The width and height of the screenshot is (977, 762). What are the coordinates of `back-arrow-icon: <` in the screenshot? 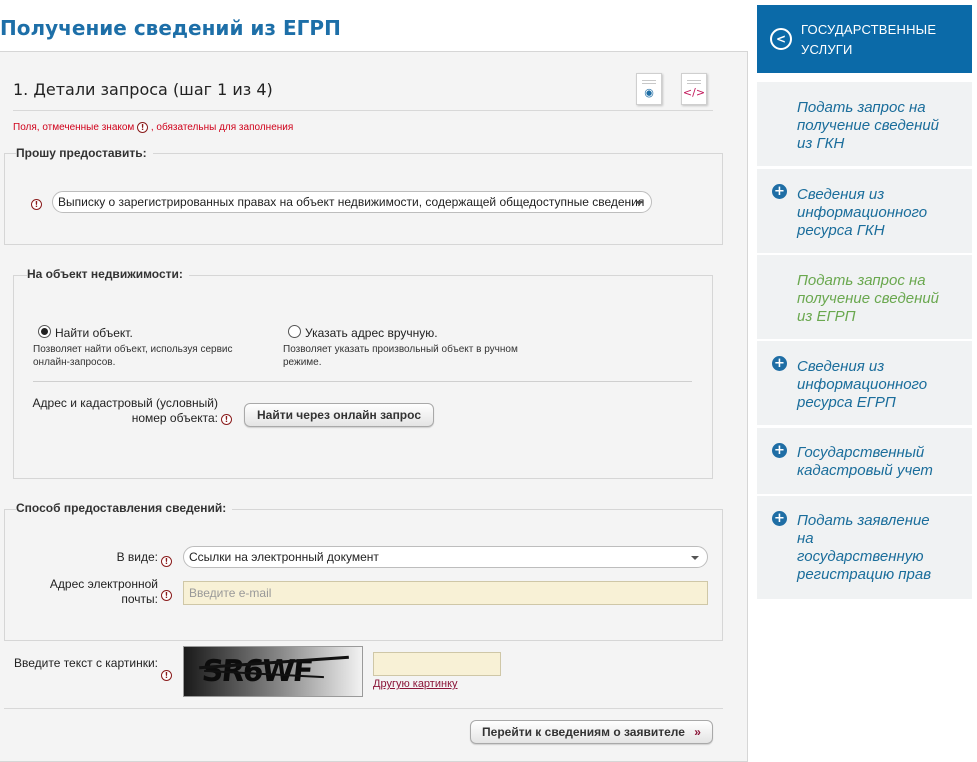 It's located at (781, 39).